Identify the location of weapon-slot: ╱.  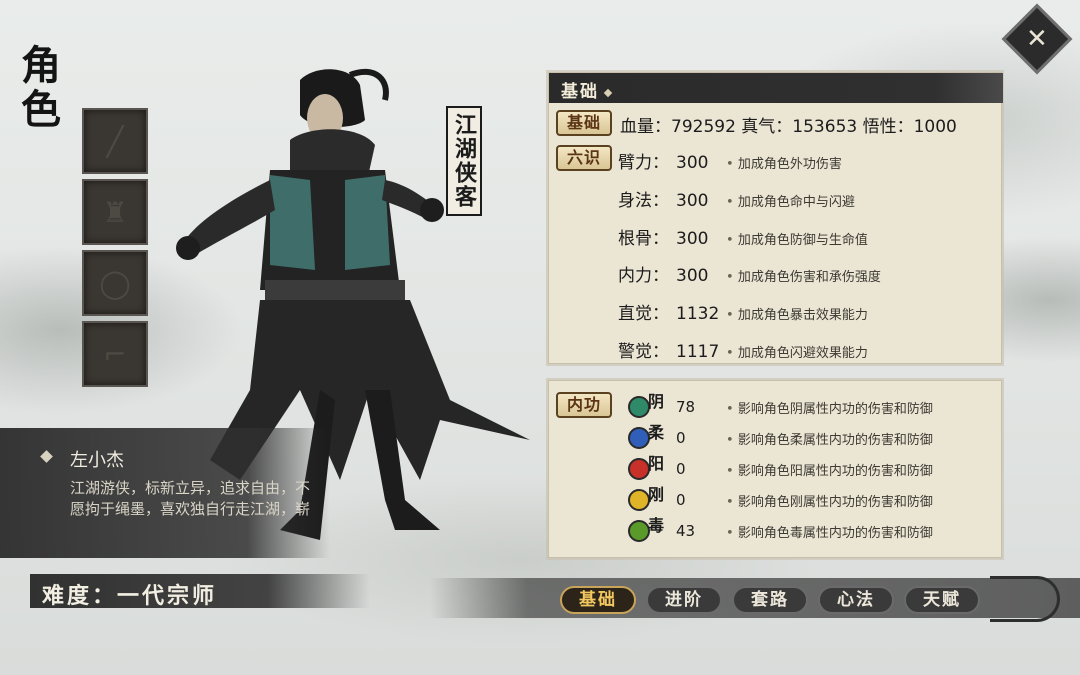
(115, 141).